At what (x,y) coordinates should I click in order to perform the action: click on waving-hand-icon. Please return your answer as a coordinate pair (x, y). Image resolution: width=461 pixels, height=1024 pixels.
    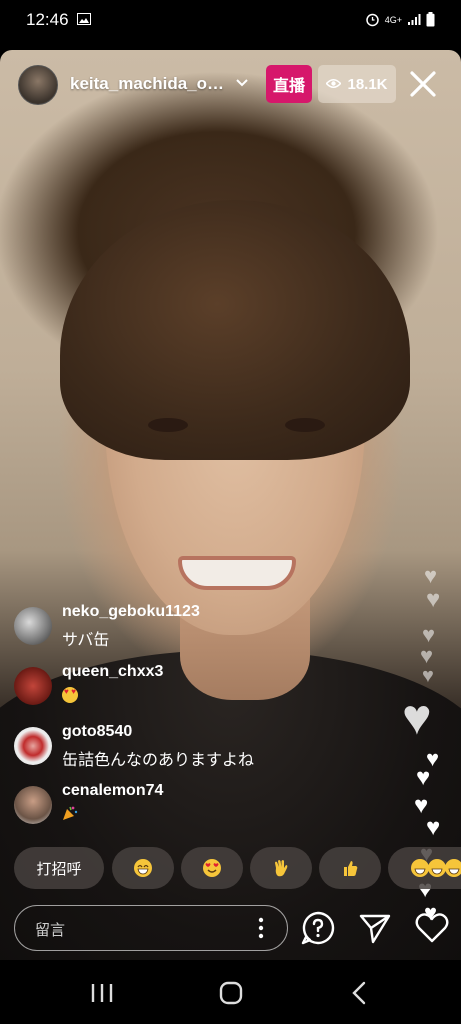
    Looking at the image, I should click on (281, 868).